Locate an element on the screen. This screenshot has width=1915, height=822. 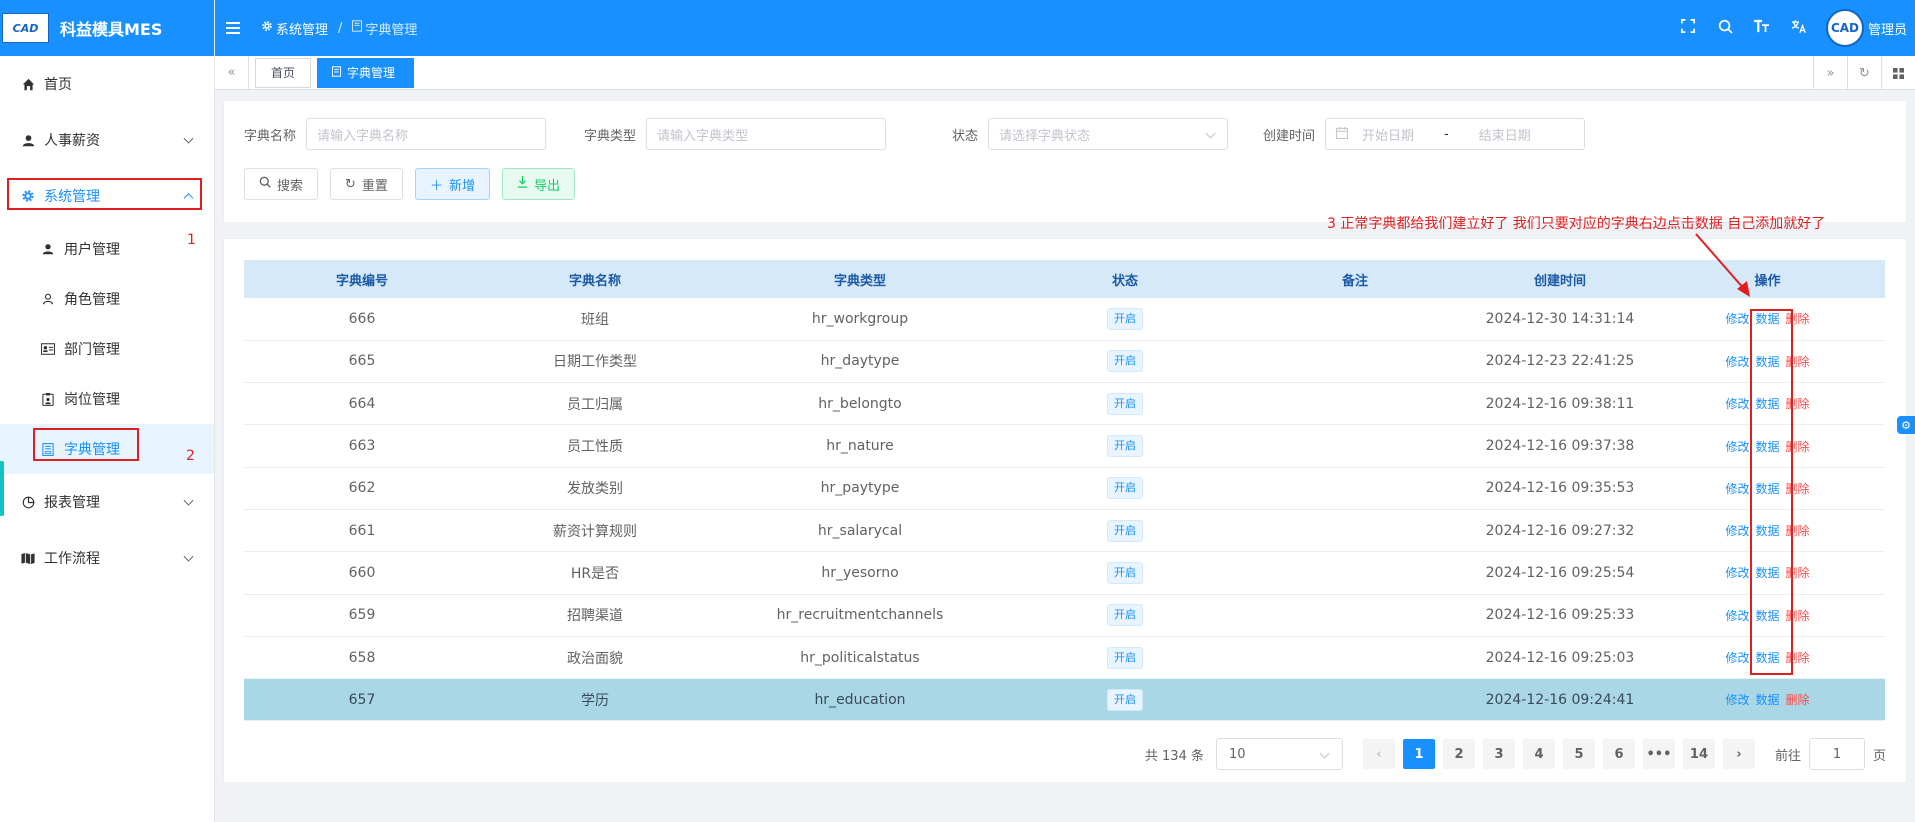
page-button-2: 2 is located at coordinates (1458, 754).